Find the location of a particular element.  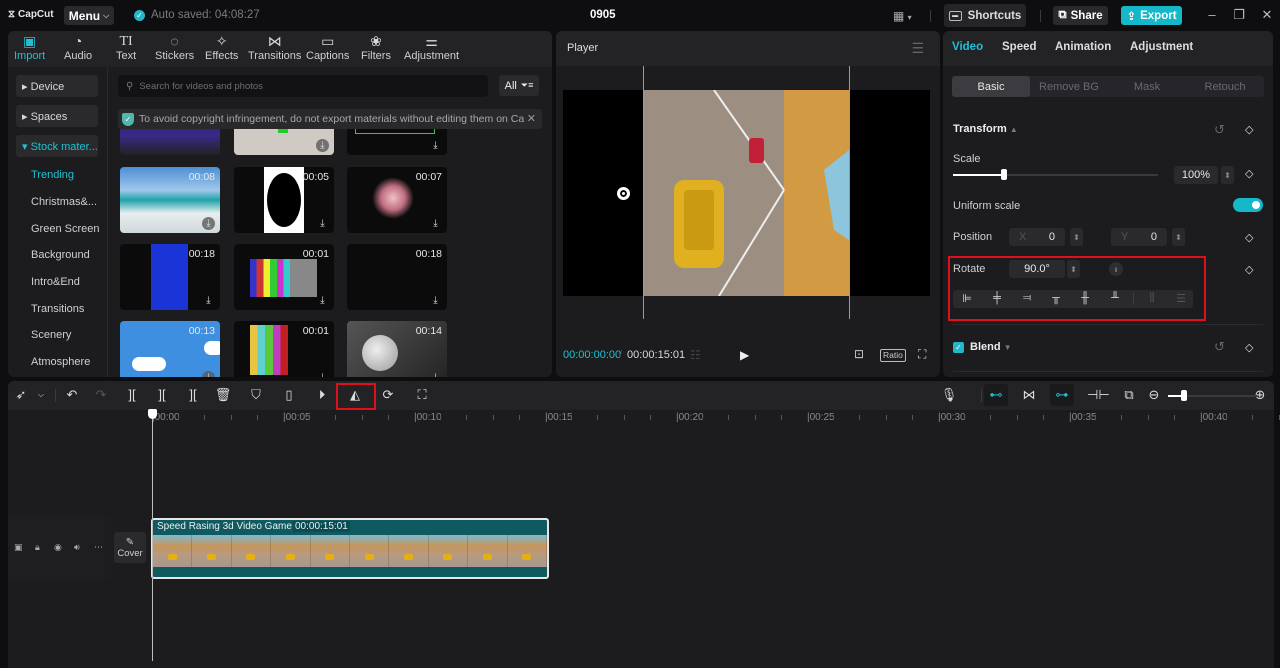

auto-snapping-icon: ⋈ is located at coordinates (1029, 395).